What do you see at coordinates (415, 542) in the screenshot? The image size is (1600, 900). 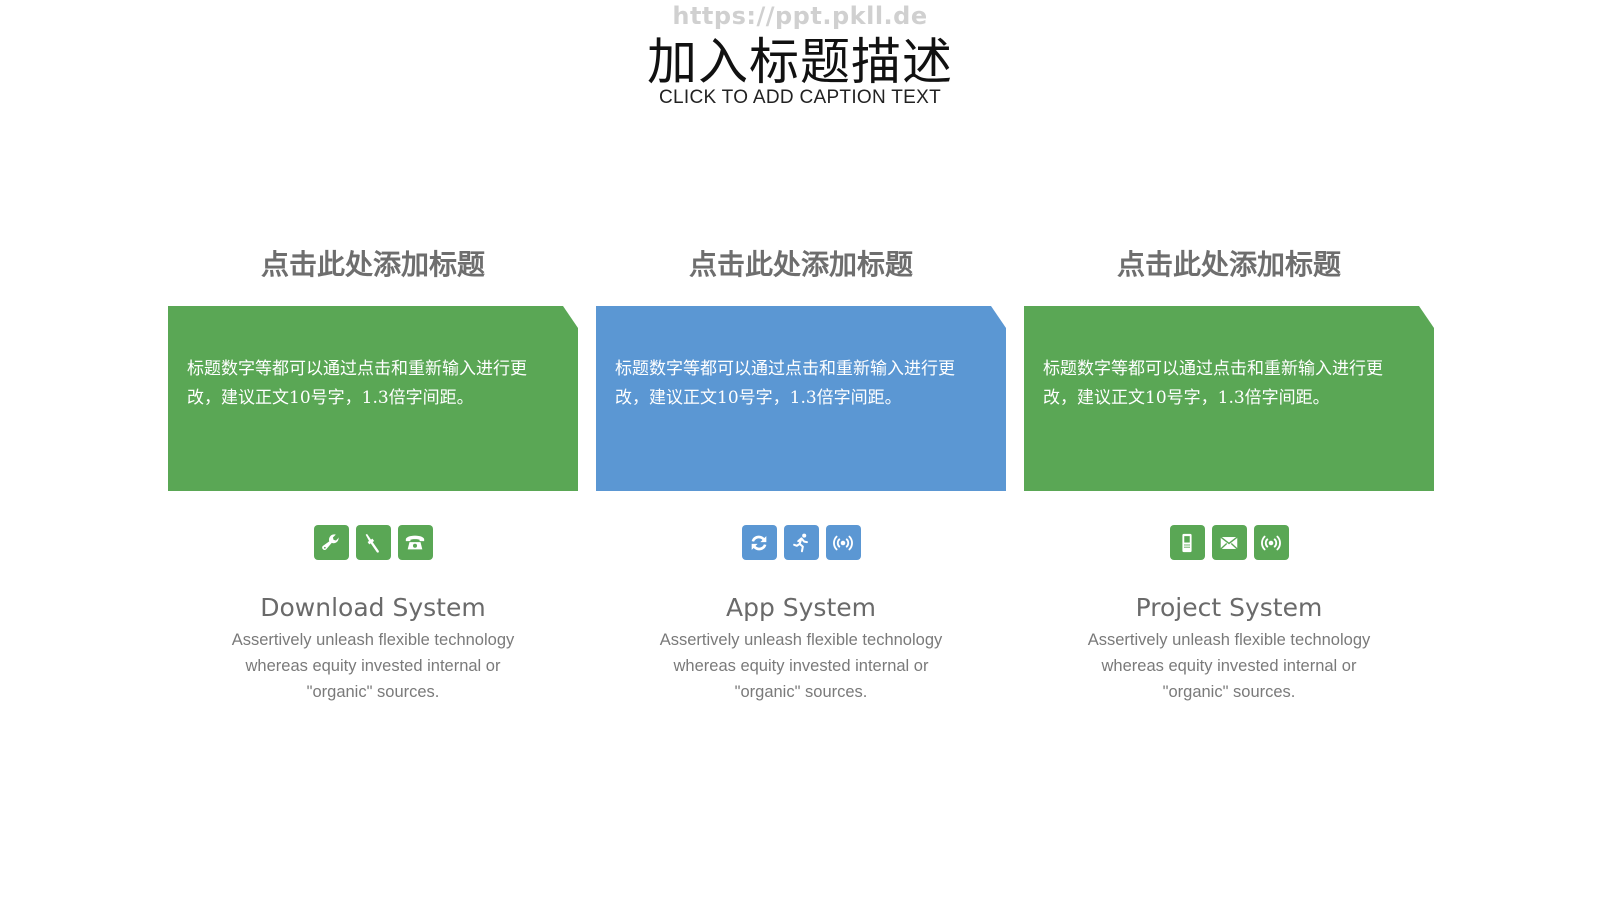 I see `telephone-icon` at bounding box center [415, 542].